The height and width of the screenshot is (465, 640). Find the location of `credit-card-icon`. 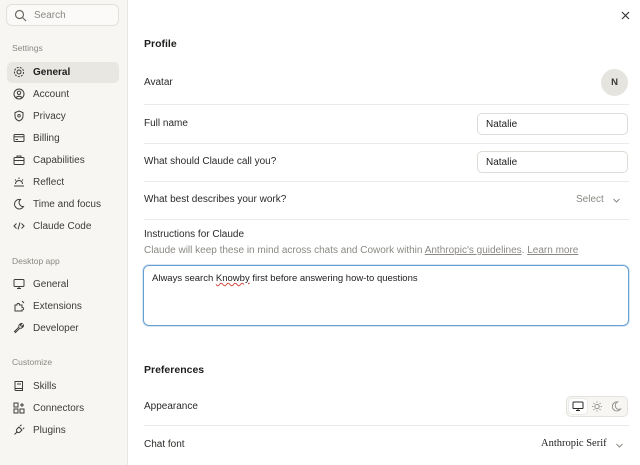

credit-card-icon is located at coordinates (19, 138).